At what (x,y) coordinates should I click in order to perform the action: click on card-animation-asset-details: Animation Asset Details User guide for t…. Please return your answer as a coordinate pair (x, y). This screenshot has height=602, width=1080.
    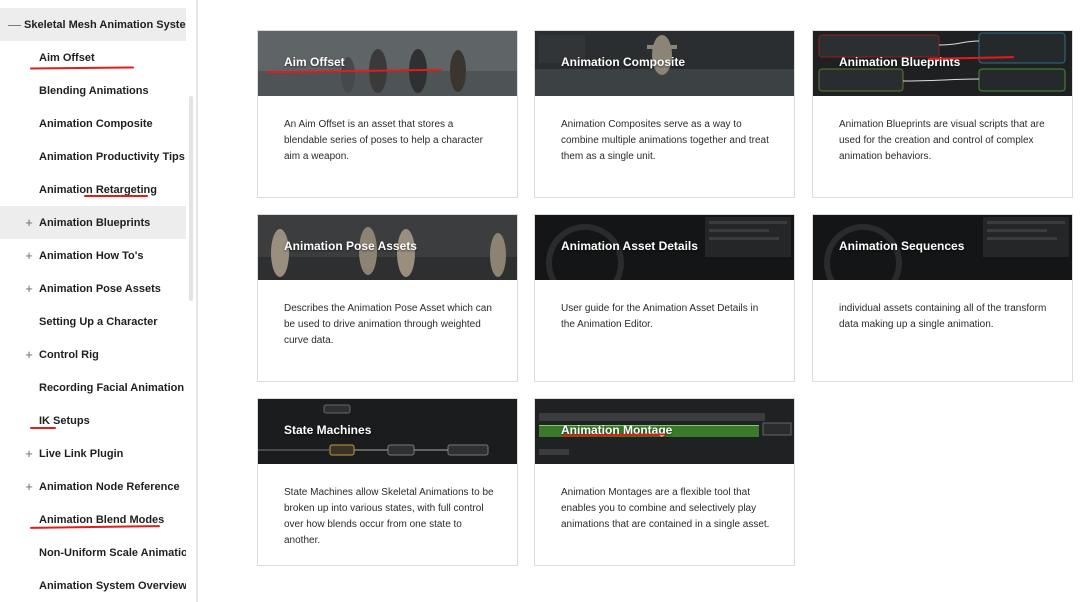
    Looking at the image, I should click on (664, 298).